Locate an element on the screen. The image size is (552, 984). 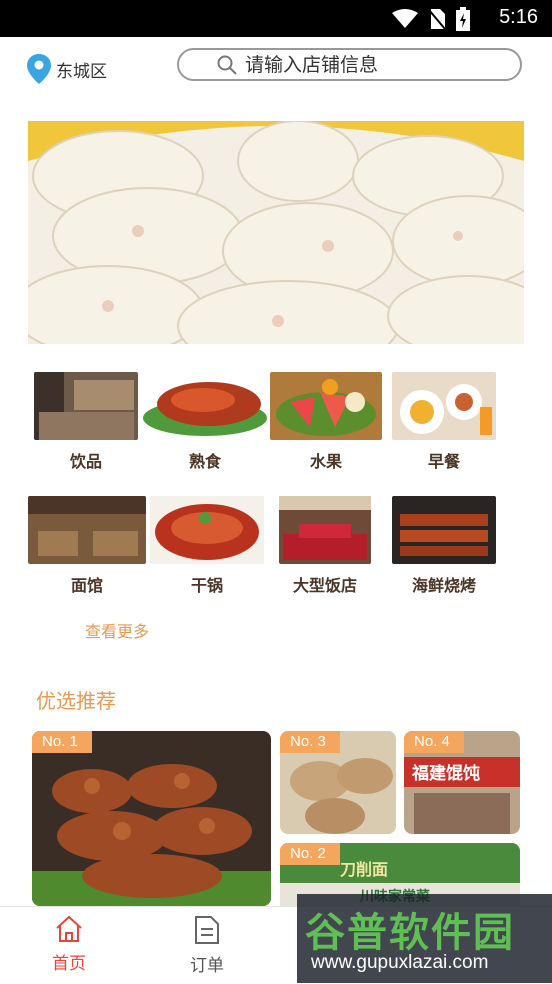
tab-label: 首页 is located at coordinates (69, 964).